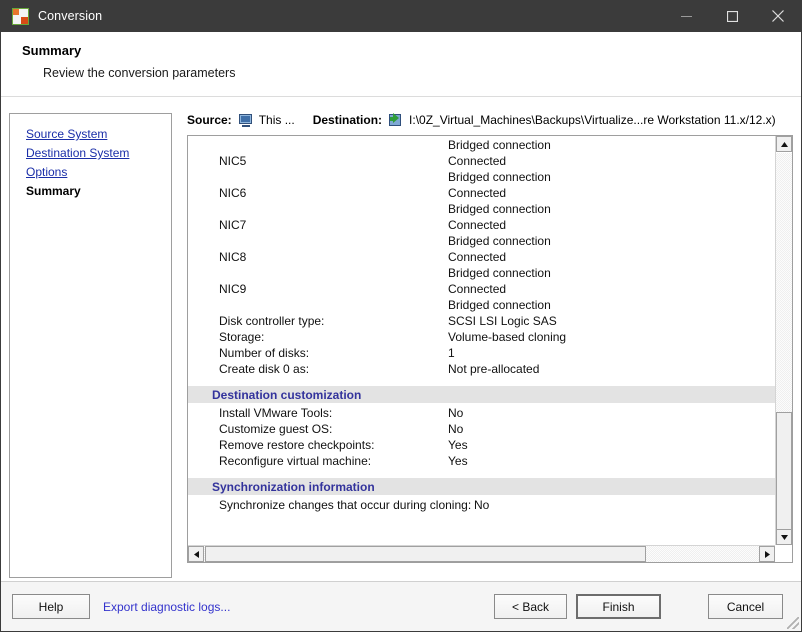 The width and height of the screenshot is (802, 632). Describe the element at coordinates (139, 73) in the screenshot. I see `page-subtitle: Review the conversion parameters` at that location.